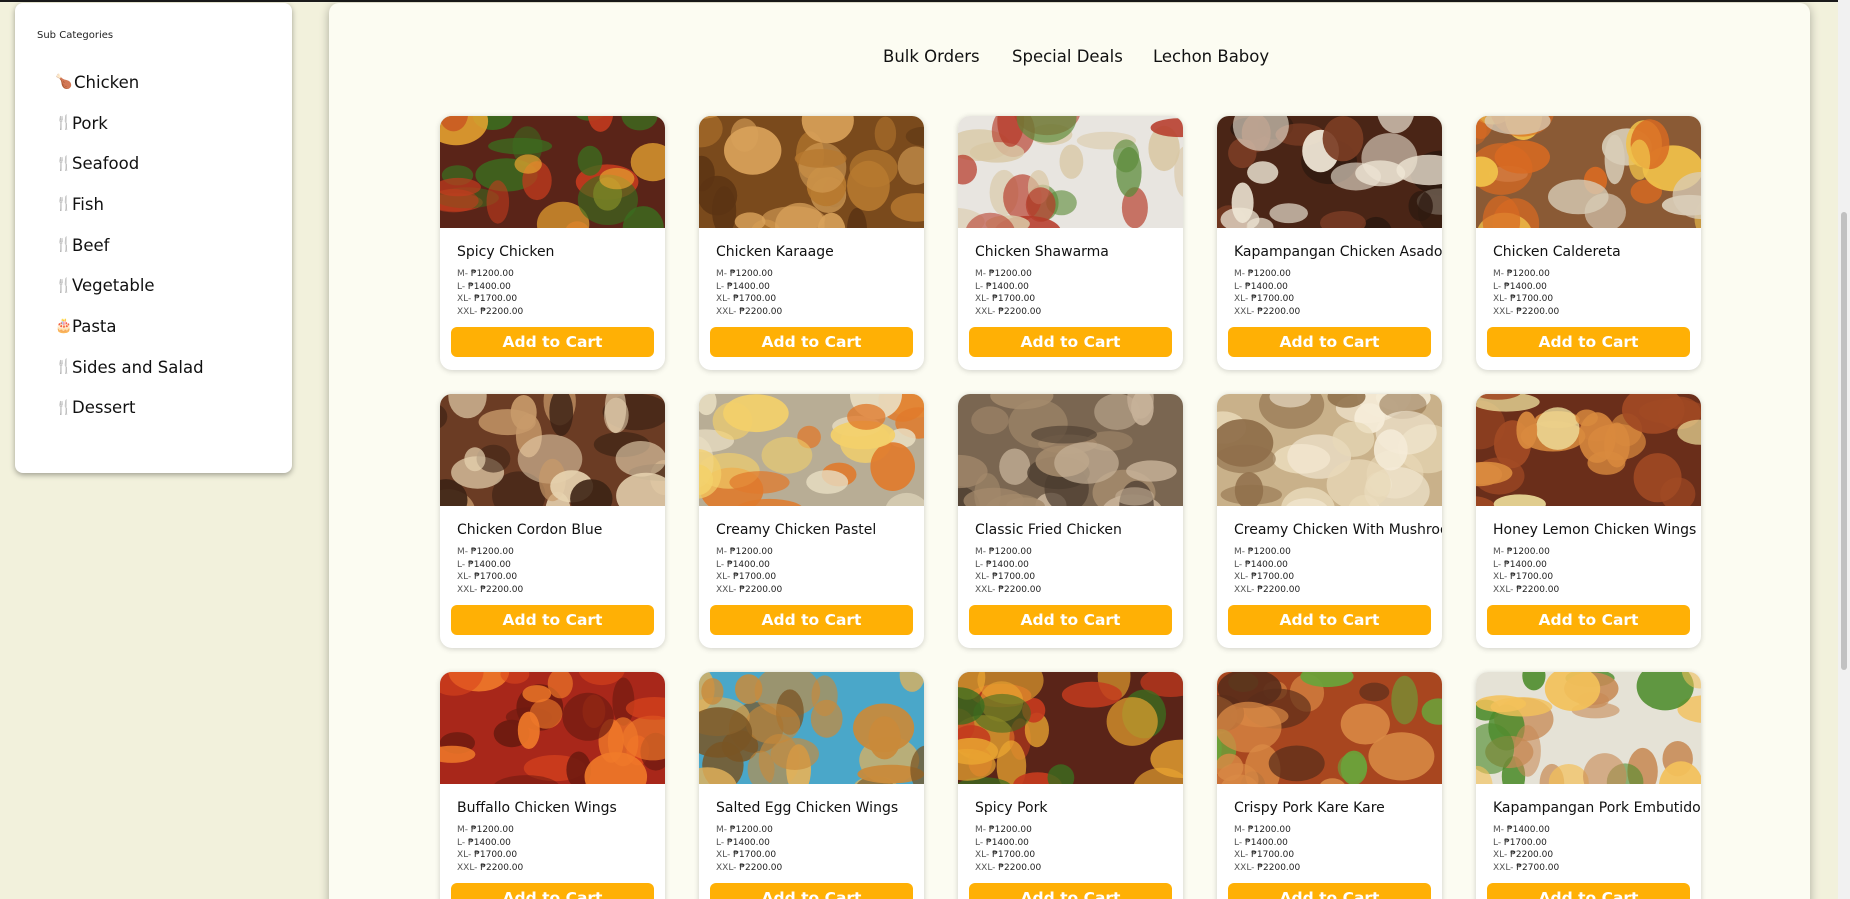 The image size is (1850, 899). What do you see at coordinates (64, 163) in the screenshot?
I see `utensils-icon: 🍴` at bounding box center [64, 163].